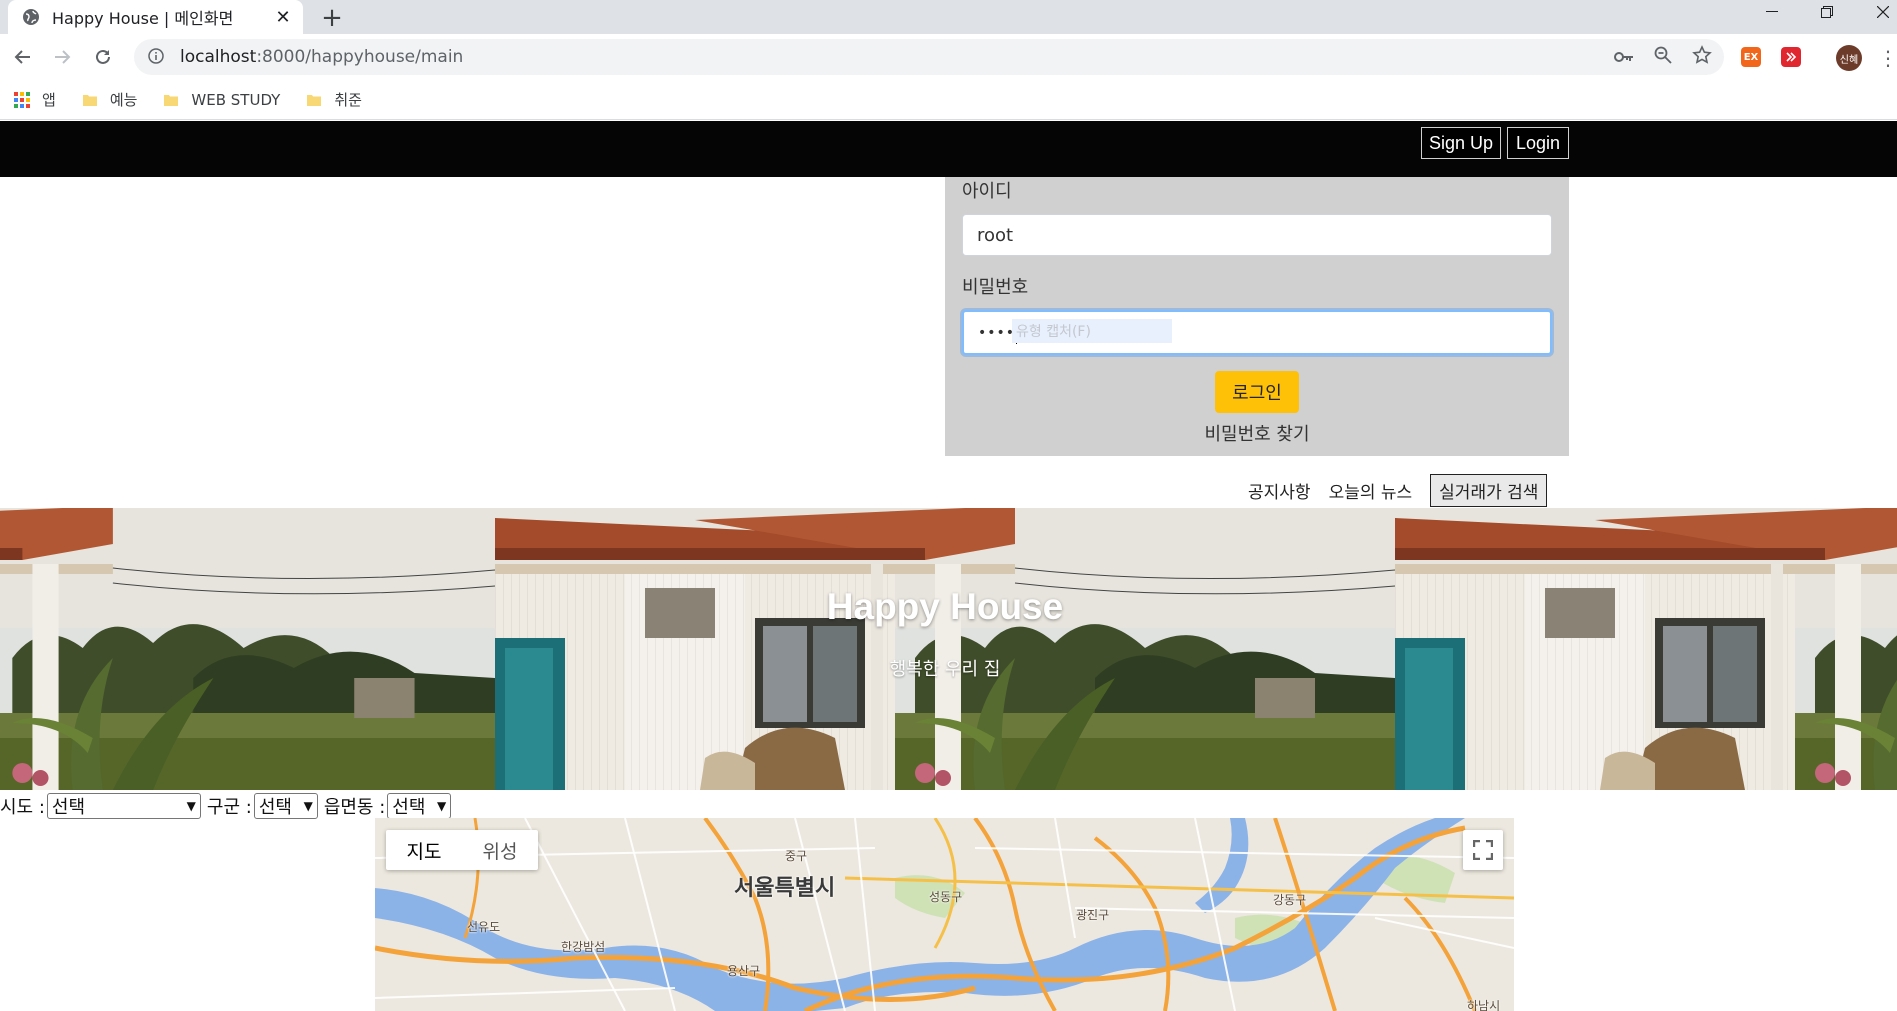  I want to click on globe-icon, so click(31, 17).